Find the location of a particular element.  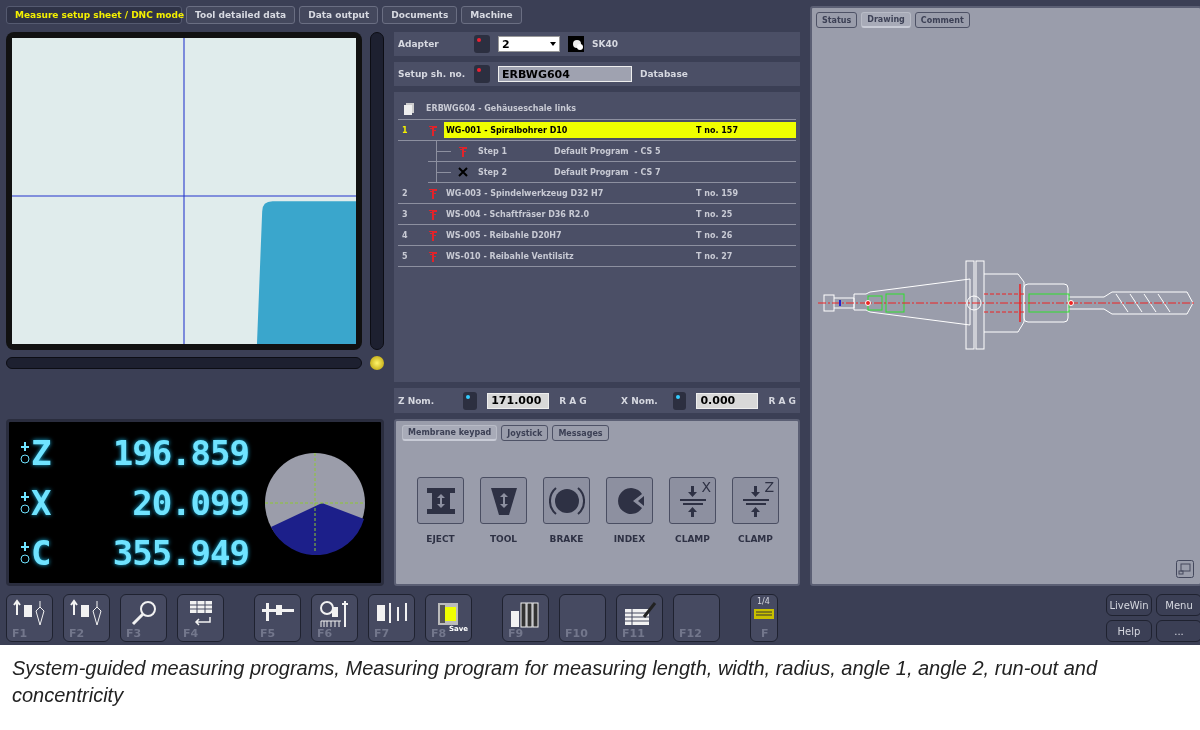

axis-value: 20.099 is located at coordinates (190, 502).